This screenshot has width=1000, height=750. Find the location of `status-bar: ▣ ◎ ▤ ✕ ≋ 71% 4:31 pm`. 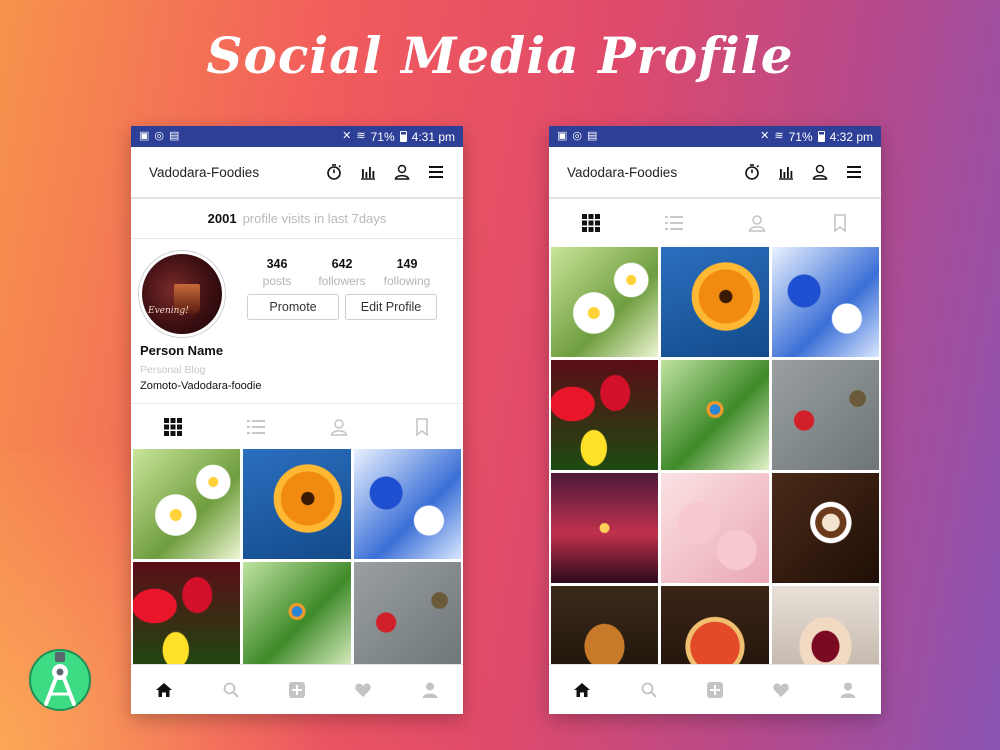

status-bar: ▣ ◎ ▤ ✕ ≋ 71% 4:31 pm is located at coordinates (297, 136).